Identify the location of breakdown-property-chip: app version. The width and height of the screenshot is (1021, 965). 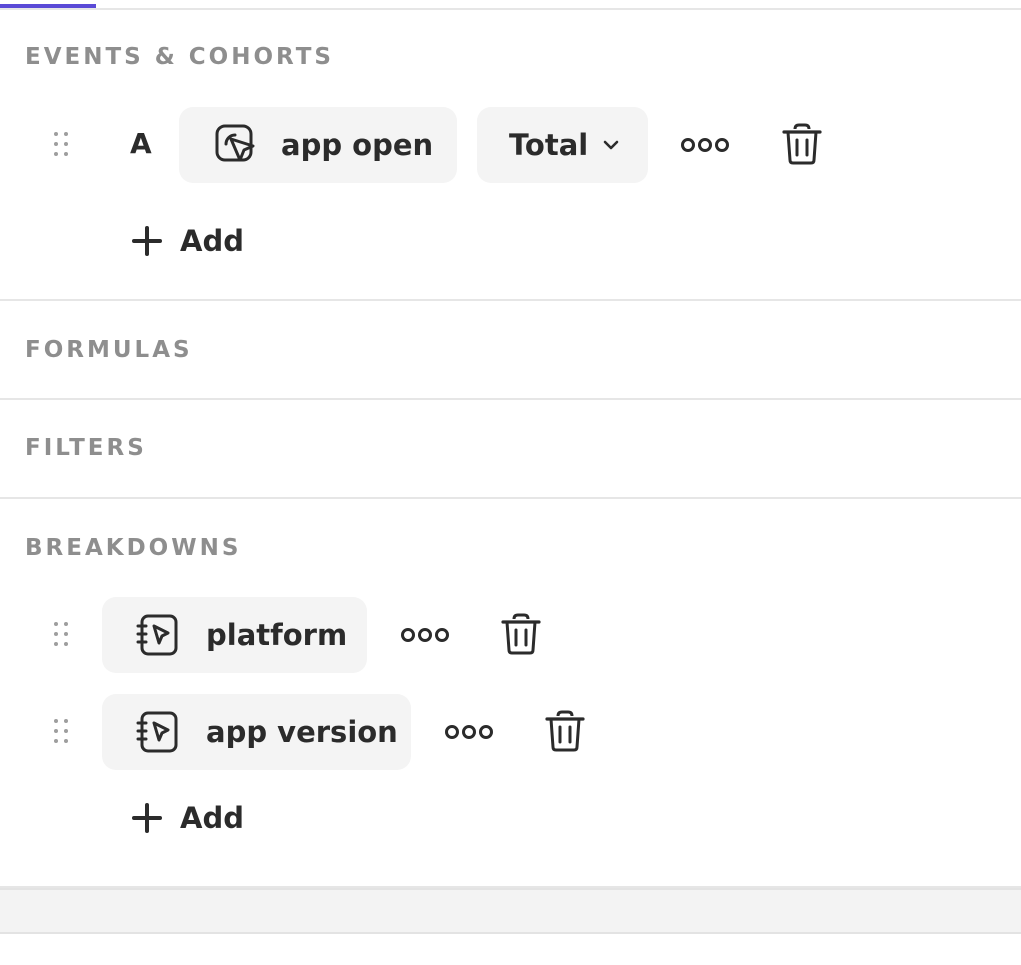
(256, 732).